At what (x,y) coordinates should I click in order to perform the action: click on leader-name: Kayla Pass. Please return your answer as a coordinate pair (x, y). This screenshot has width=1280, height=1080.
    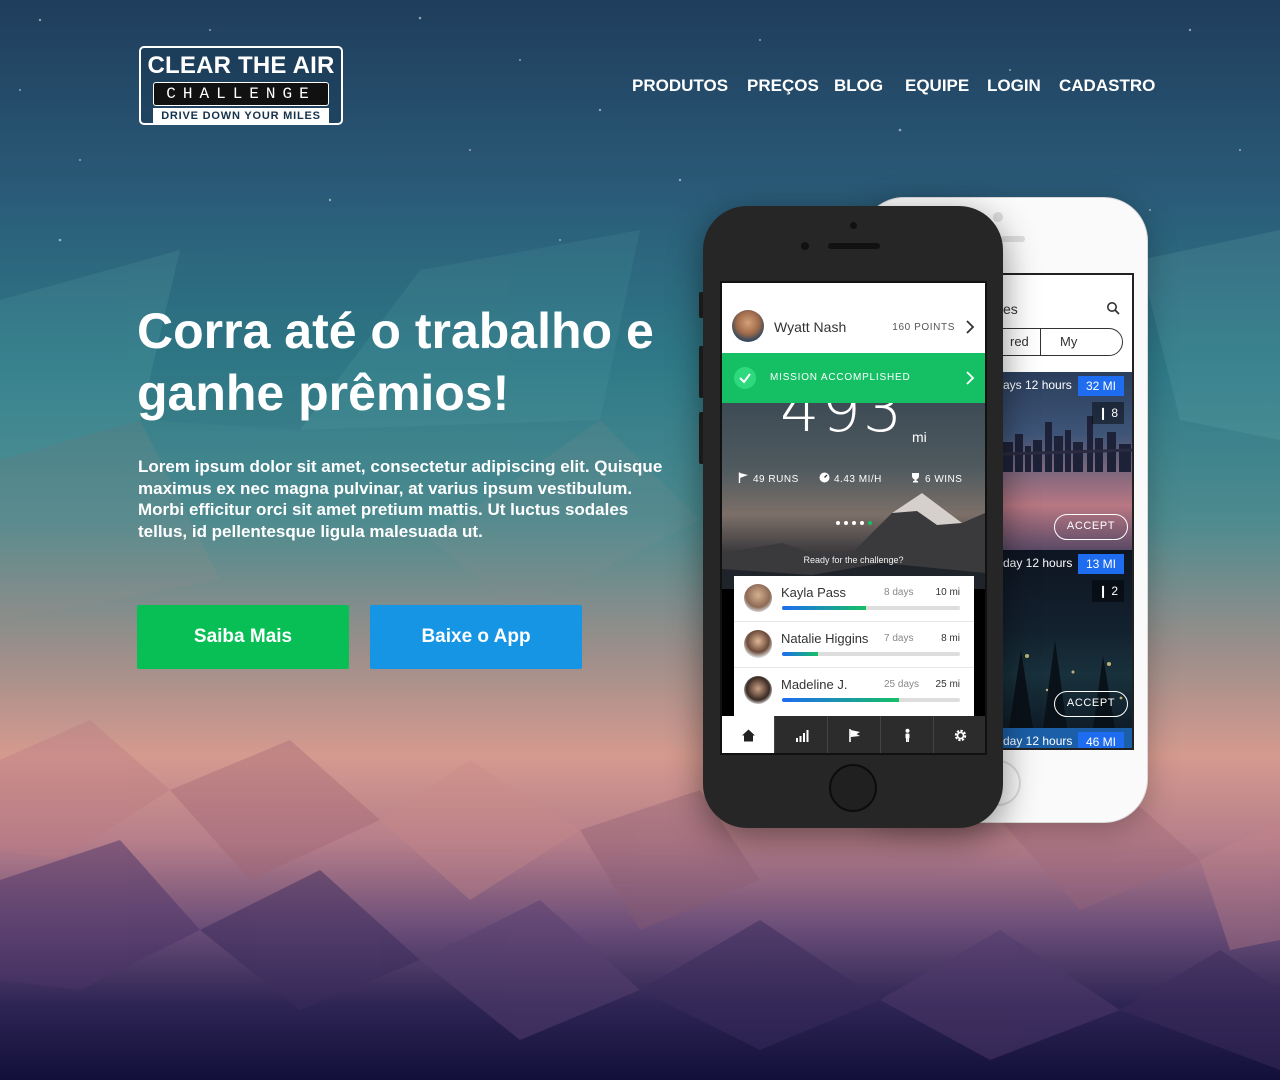
    Looking at the image, I should click on (814, 592).